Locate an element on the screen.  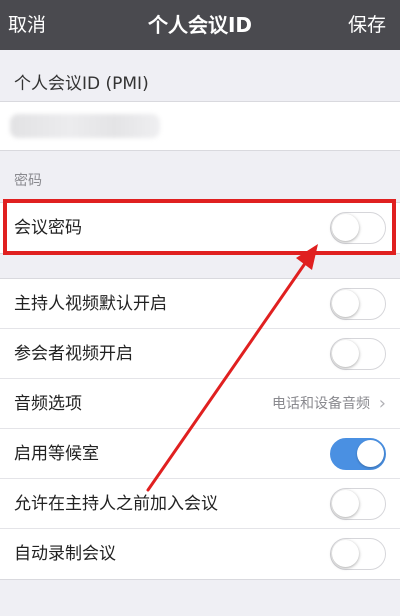
join-before-host-row: 允许在主持人之前加入会议 is located at coordinates (200, 504).